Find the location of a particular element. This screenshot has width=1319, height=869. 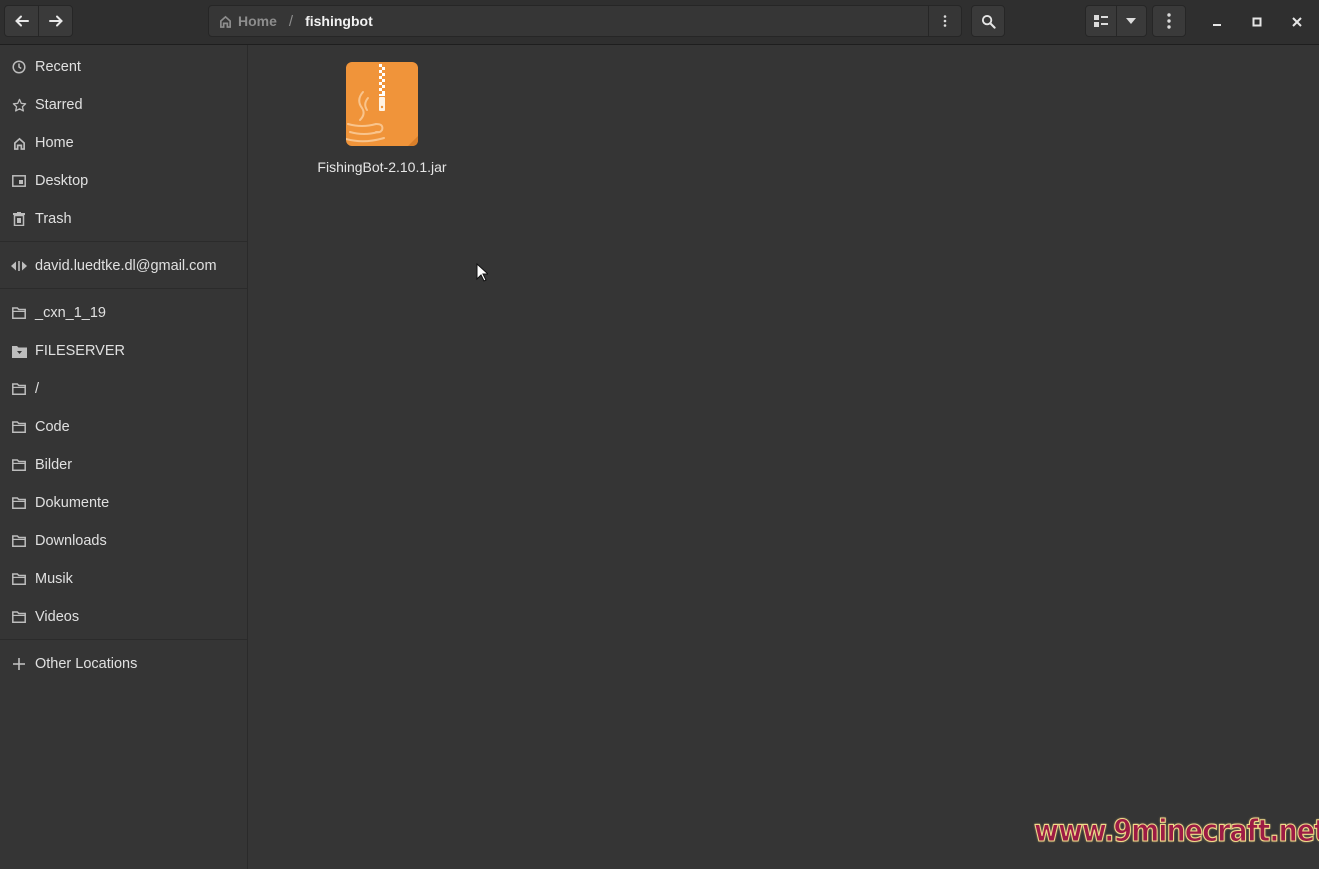

close-icon is located at coordinates (1297, 22).